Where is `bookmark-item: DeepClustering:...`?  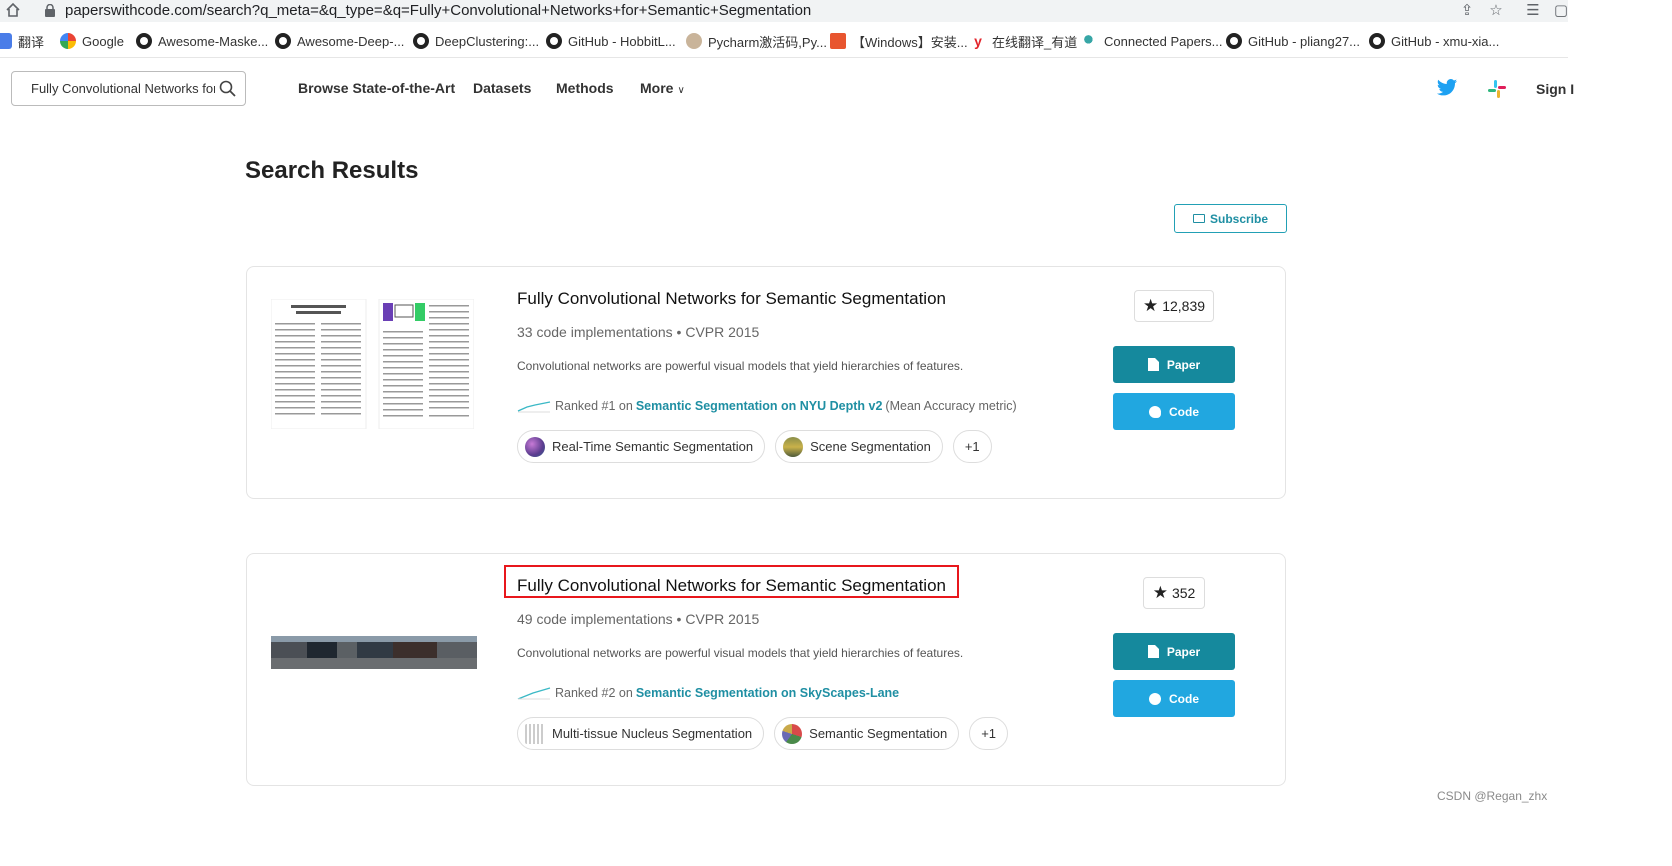 bookmark-item: DeepClustering:... is located at coordinates (476, 41).